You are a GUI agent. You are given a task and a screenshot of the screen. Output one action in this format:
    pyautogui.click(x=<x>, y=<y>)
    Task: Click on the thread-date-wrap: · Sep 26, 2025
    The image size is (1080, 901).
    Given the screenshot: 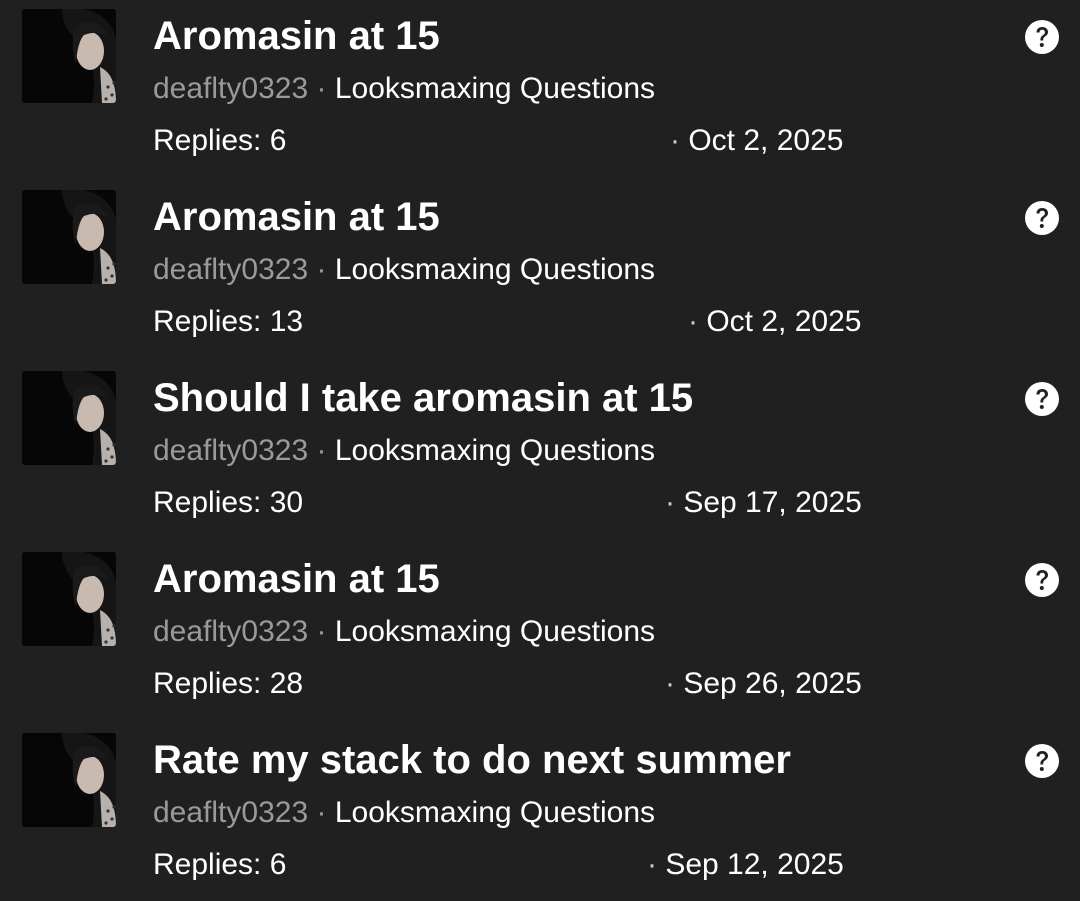 What is the action you would take?
    pyautogui.click(x=763, y=684)
    